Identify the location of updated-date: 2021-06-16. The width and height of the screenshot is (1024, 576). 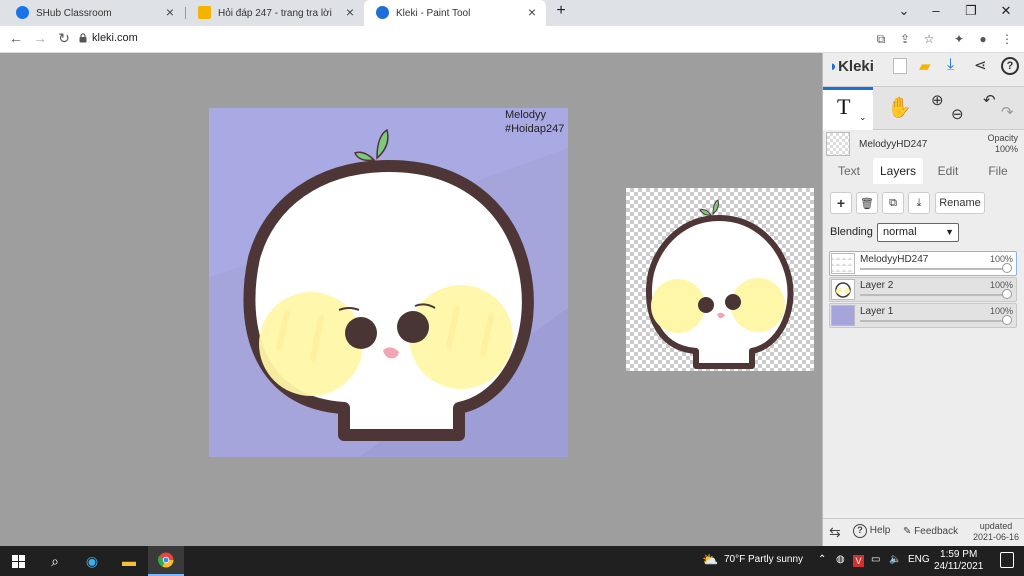
(996, 537).